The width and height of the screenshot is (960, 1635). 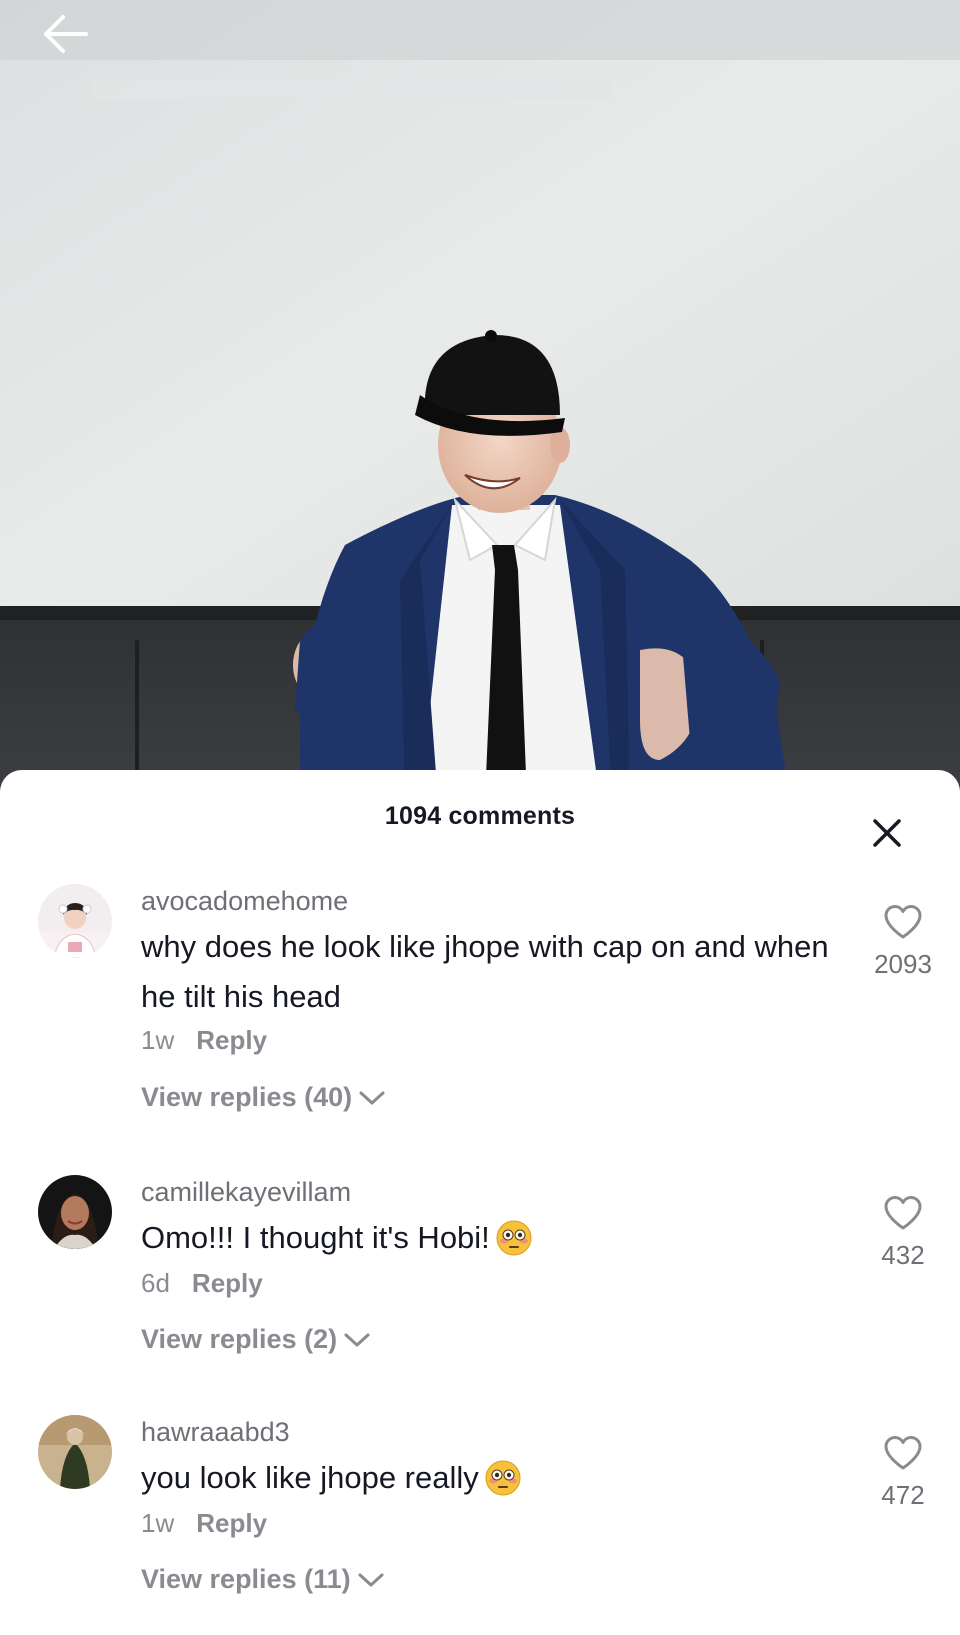 I want to click on comment-username: hawraaabd3, so click(x=215, y=1432).